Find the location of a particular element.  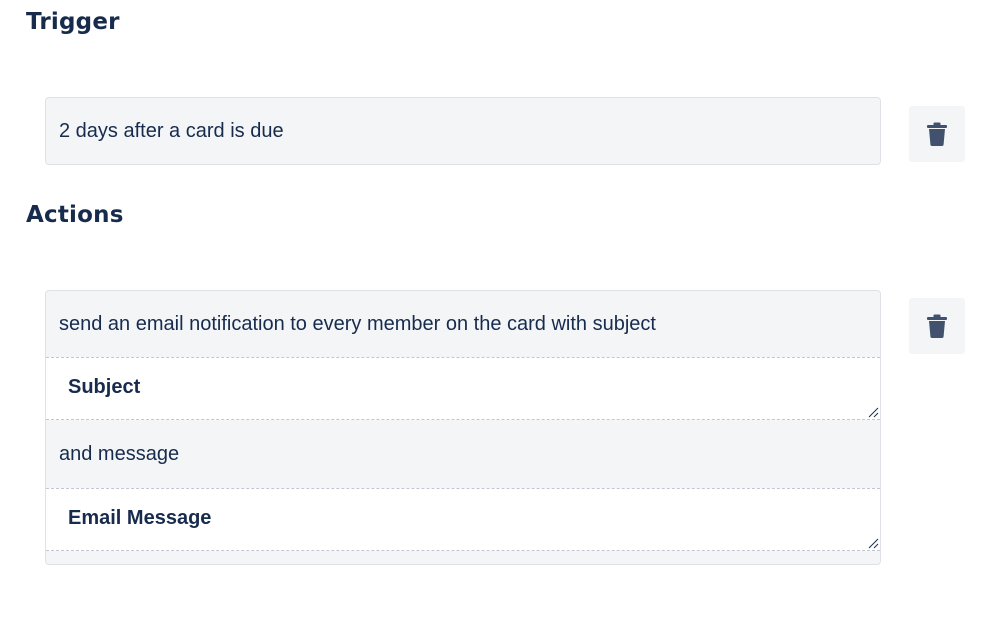

subject-field-wrapper is located at coordinates (463, 388).